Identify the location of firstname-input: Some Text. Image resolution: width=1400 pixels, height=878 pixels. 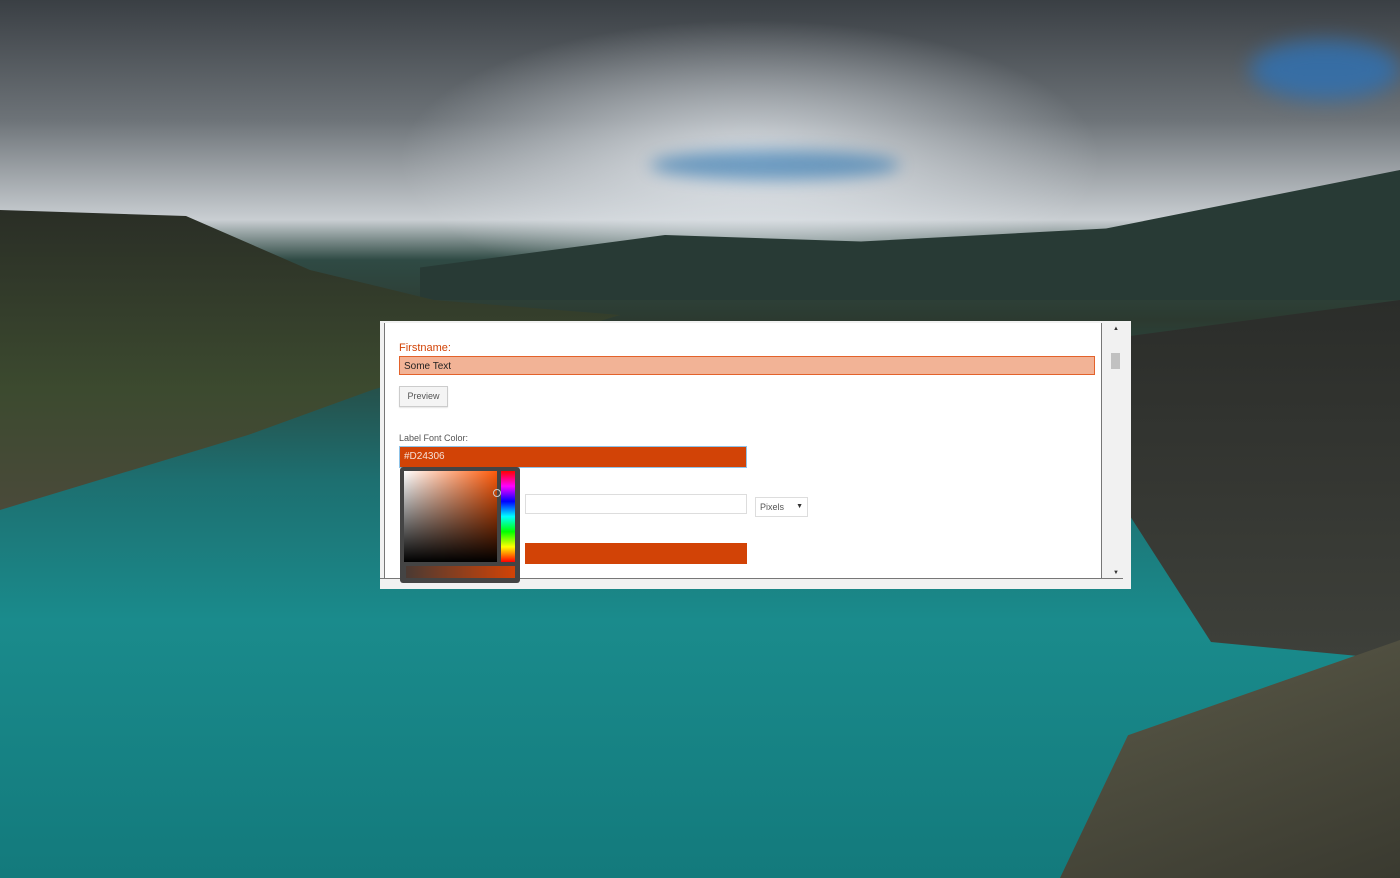
(747, 365).